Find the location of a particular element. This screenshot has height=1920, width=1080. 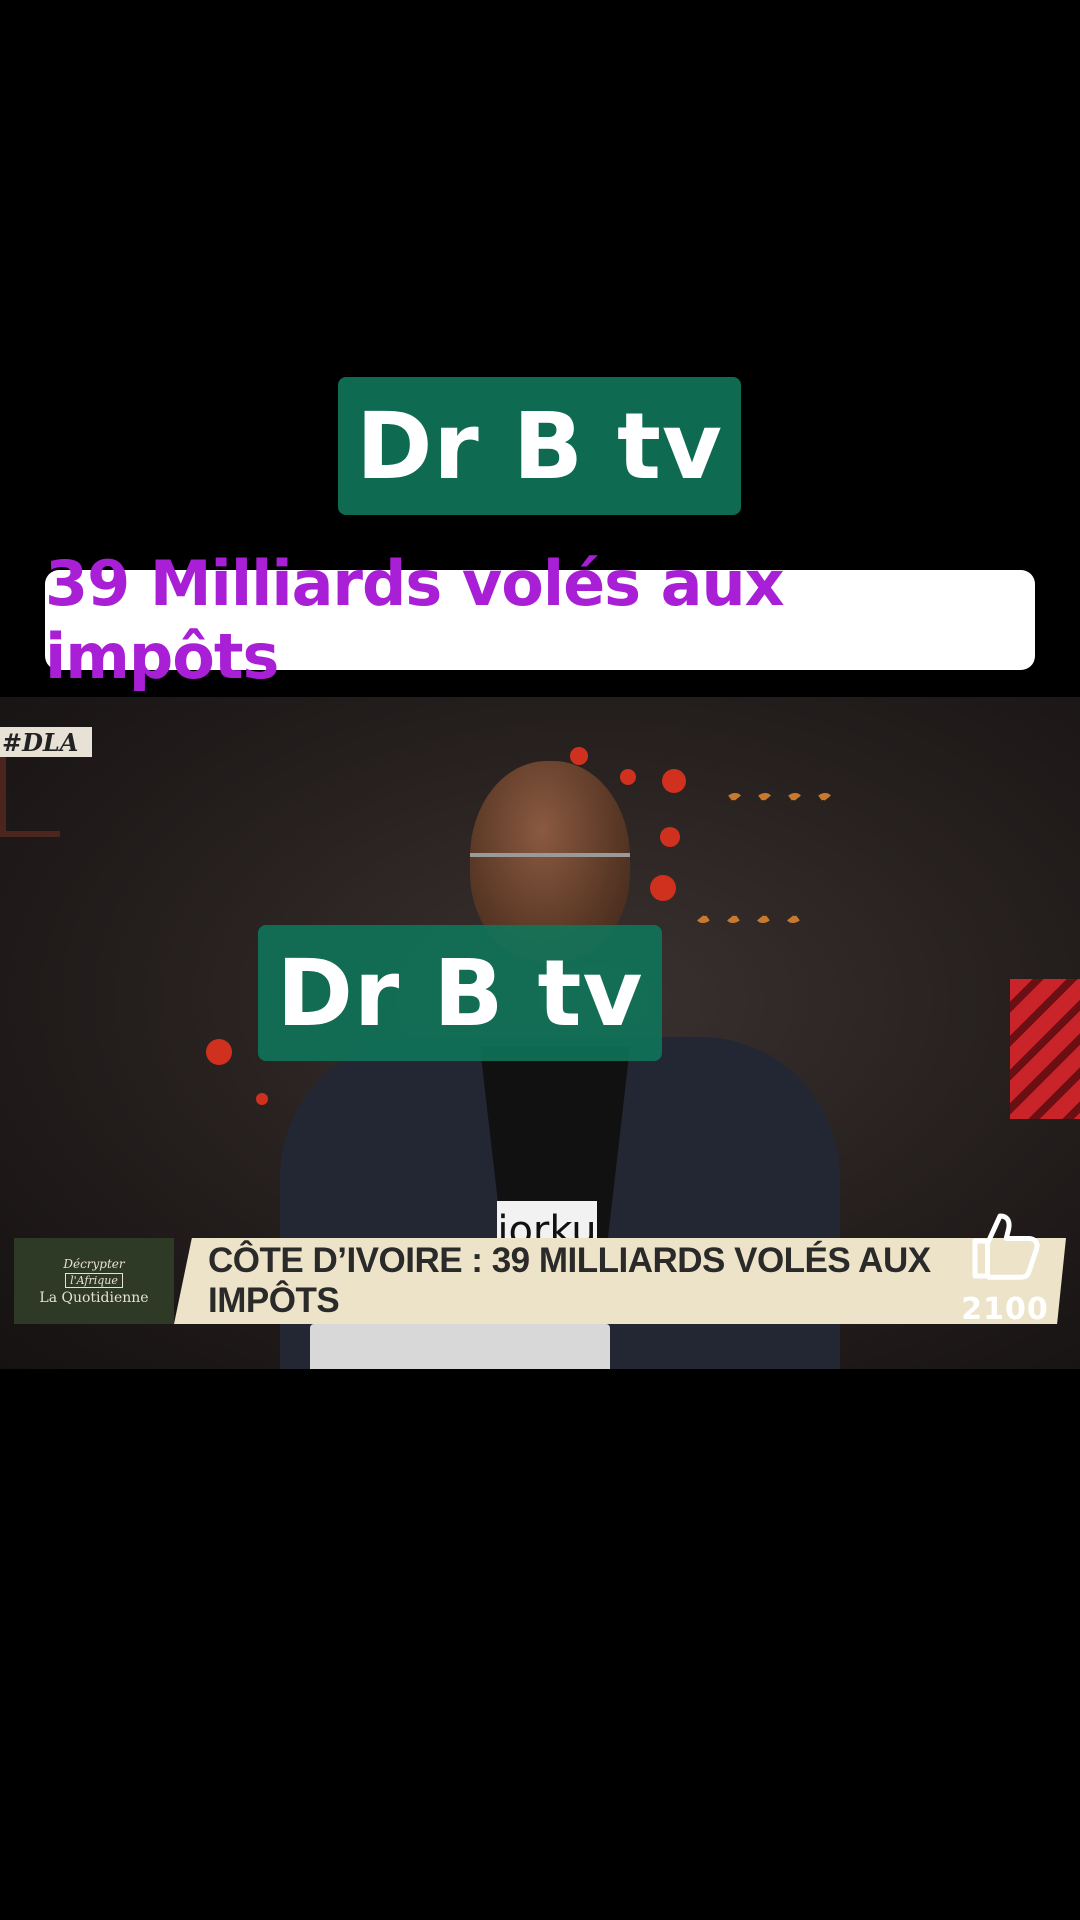

channel-badge-watermark: Dr B tv is located at coordinates (460, 993).